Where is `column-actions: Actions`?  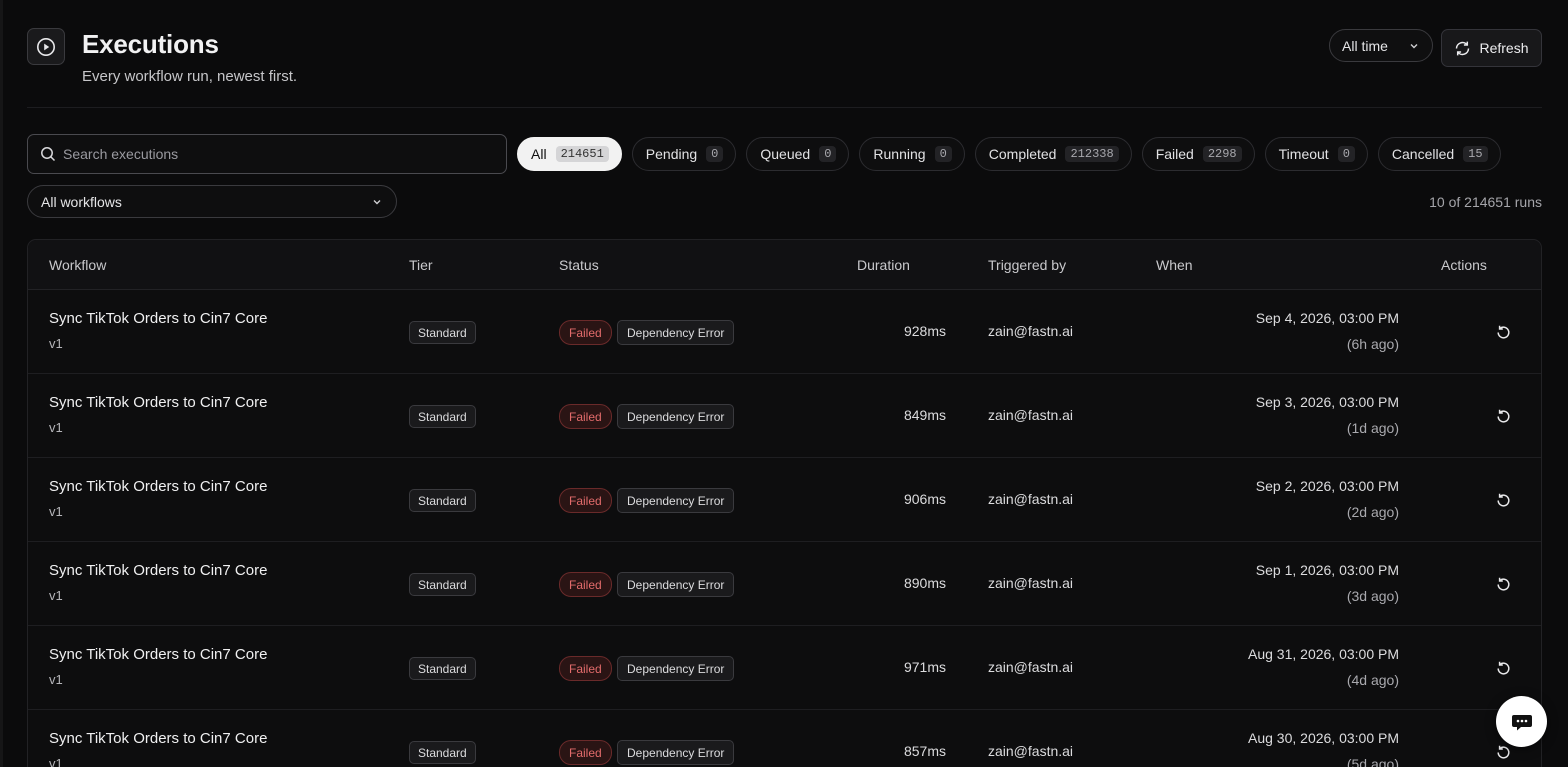
column-actions: Actions is located at coordinates (1464, 265).